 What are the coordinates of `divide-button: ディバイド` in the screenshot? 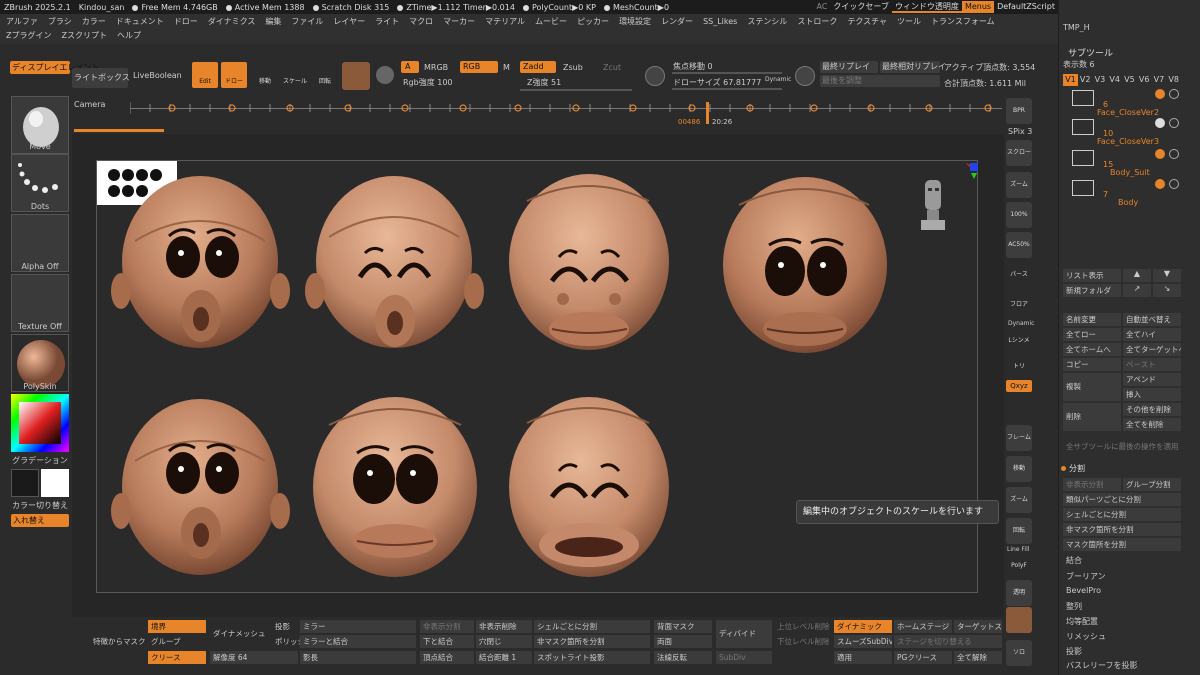 It's located at (744, 634).